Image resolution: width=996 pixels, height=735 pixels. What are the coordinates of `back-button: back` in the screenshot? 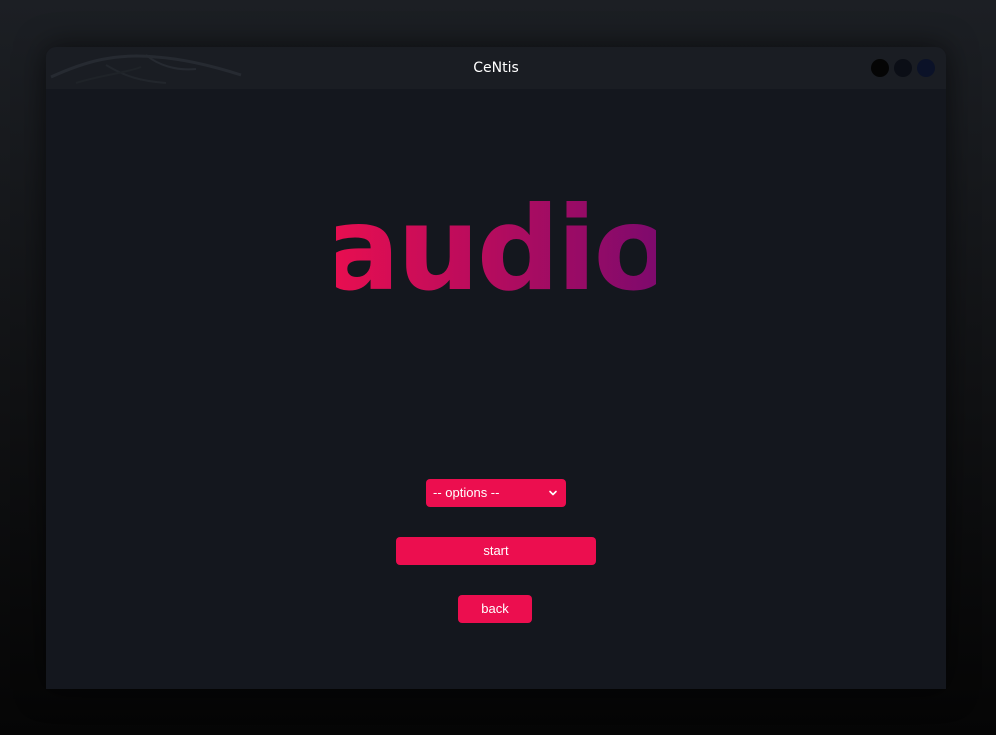 It's located at (495, 609).